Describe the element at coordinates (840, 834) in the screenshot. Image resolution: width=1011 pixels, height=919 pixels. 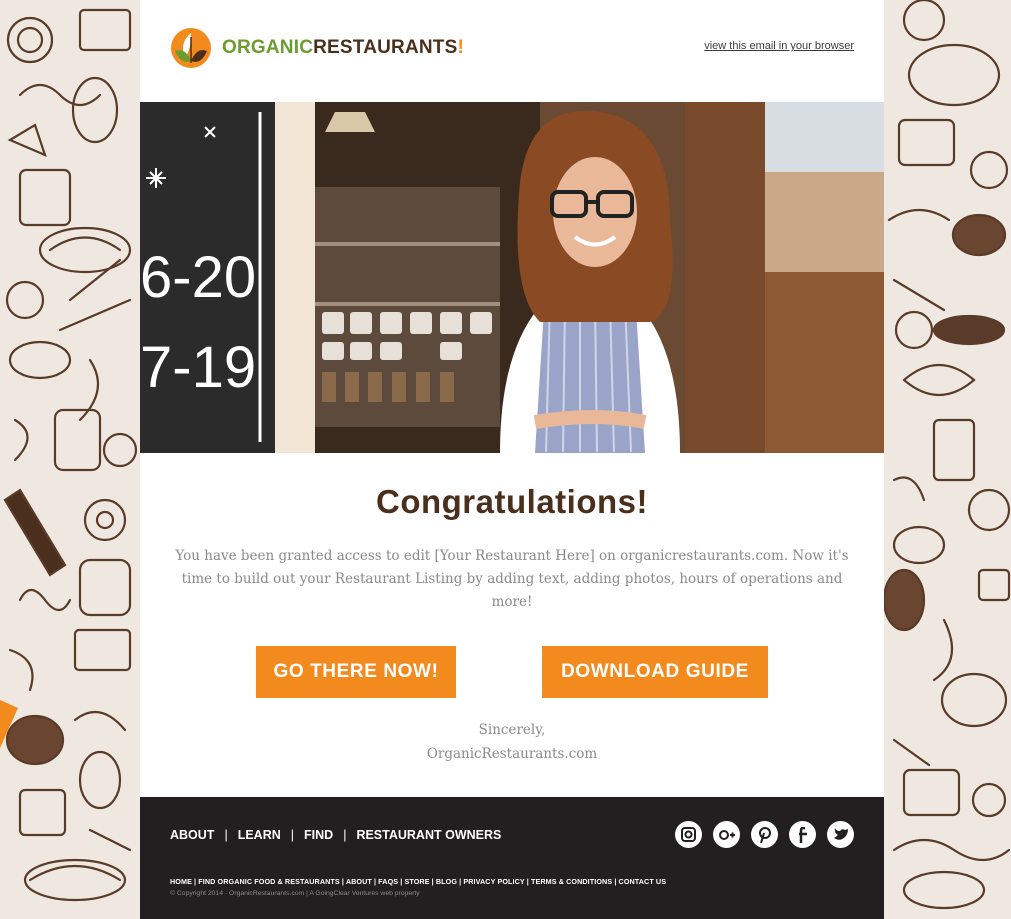
I see `twitter-icon` at that location.